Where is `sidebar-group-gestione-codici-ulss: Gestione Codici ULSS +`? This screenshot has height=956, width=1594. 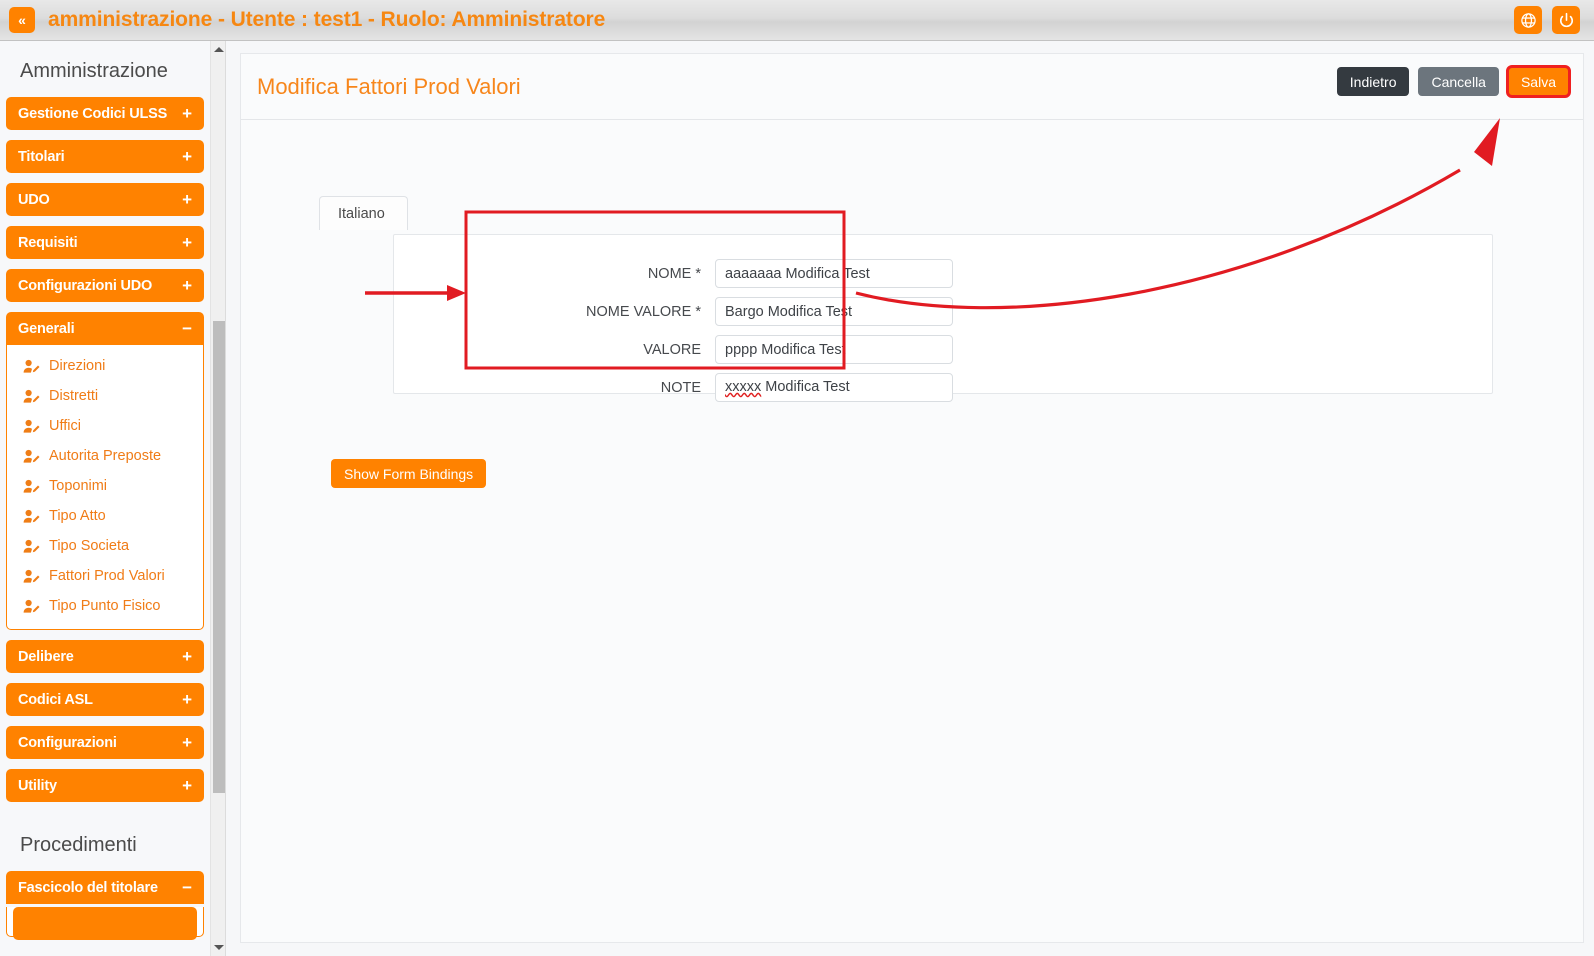
sidebar-group-gestione-codici-ulss: Gestione Codici ULSS + is located at coordinates (105, 113).